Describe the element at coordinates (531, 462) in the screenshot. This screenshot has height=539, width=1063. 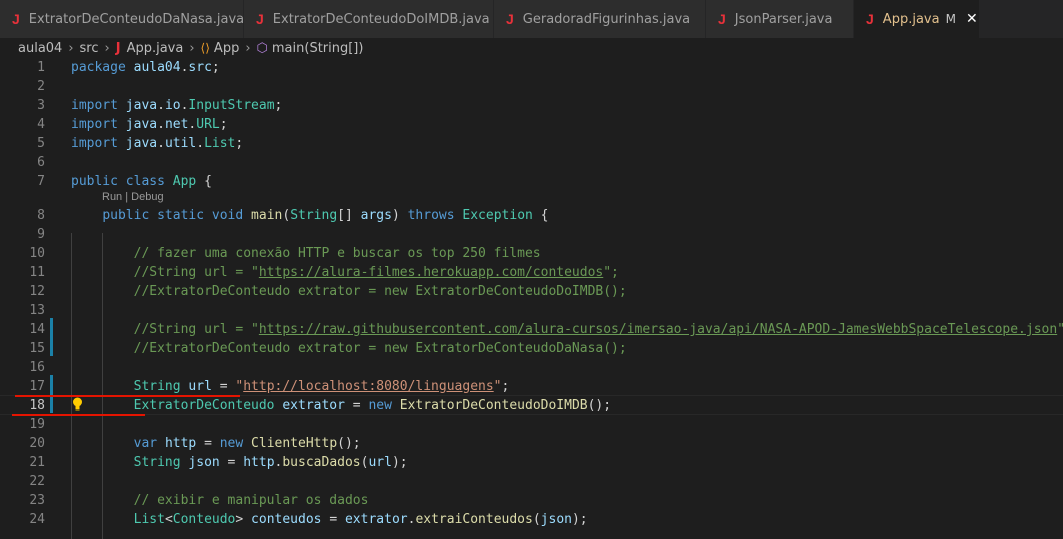
I see `code-line: 21 String json = http.buscaDados(url);` at that location.